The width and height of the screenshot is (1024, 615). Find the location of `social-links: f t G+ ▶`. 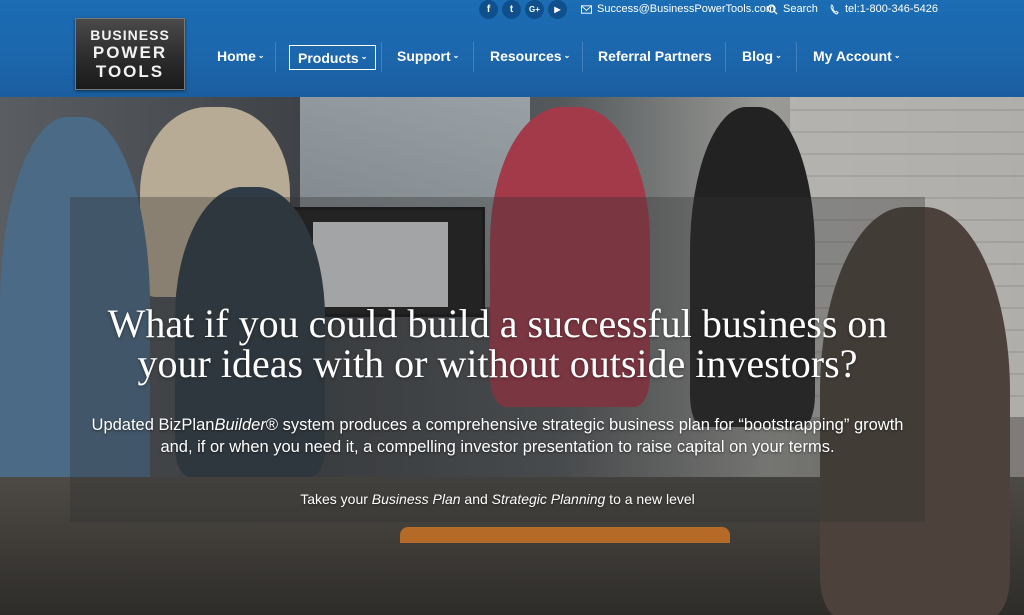

social-links: f t G+ ▶ is located at coordinates (523, 9).